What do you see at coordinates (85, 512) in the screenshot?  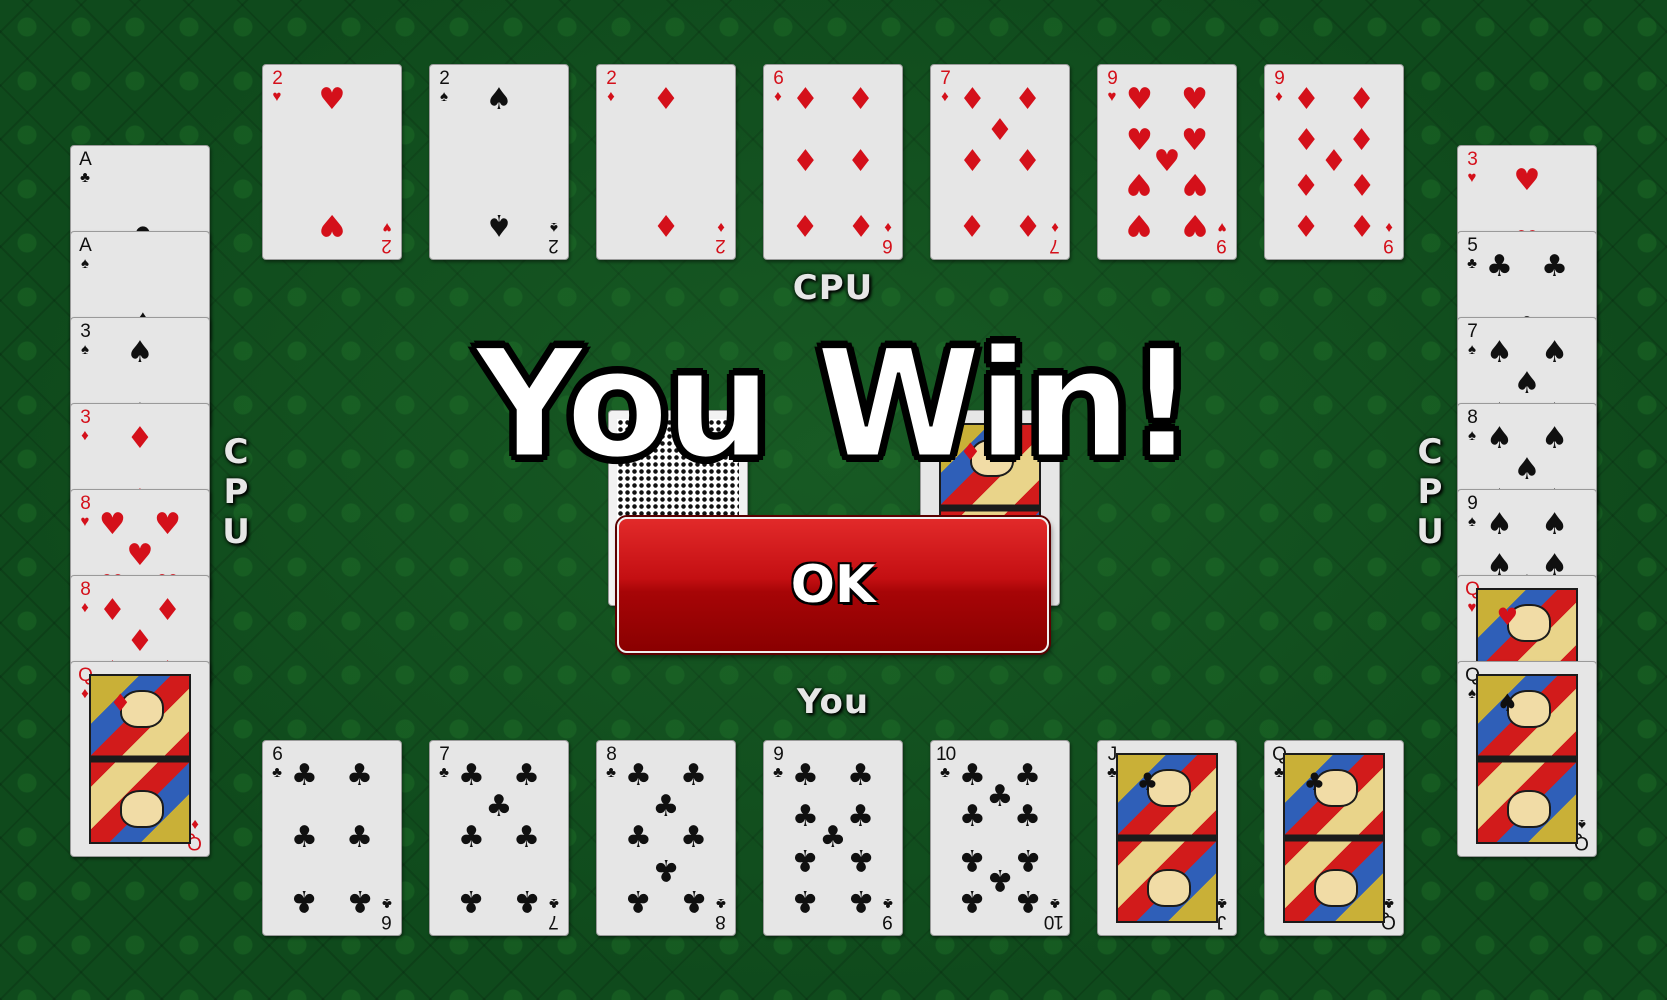 I see `card-index: 8♥` at bounding box center [85, 512].